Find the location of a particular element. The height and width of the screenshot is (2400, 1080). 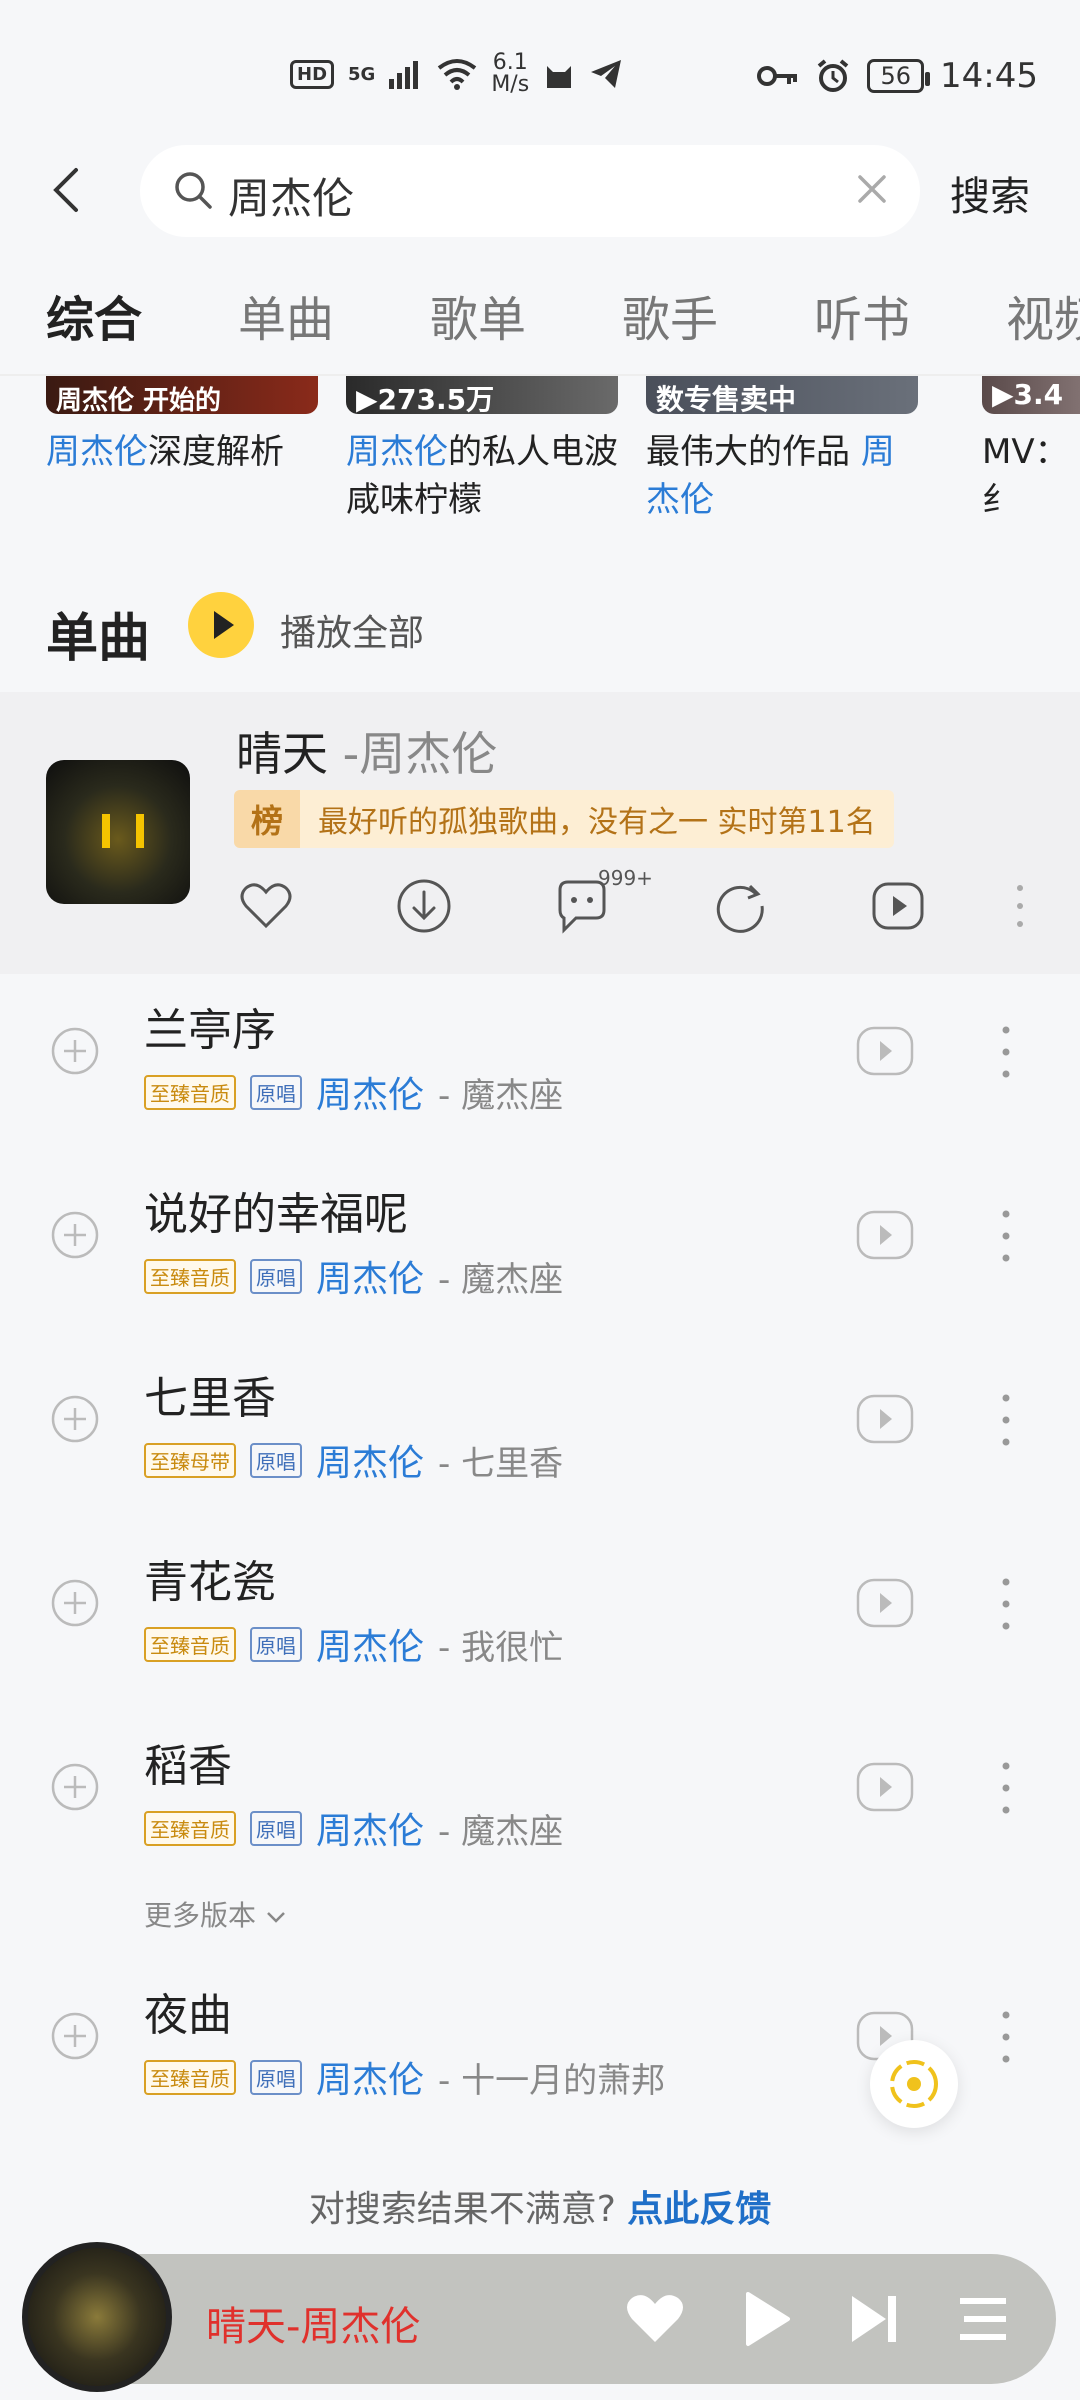

related-thumb: ▶273.5万 is located at coordinates (482, 395).